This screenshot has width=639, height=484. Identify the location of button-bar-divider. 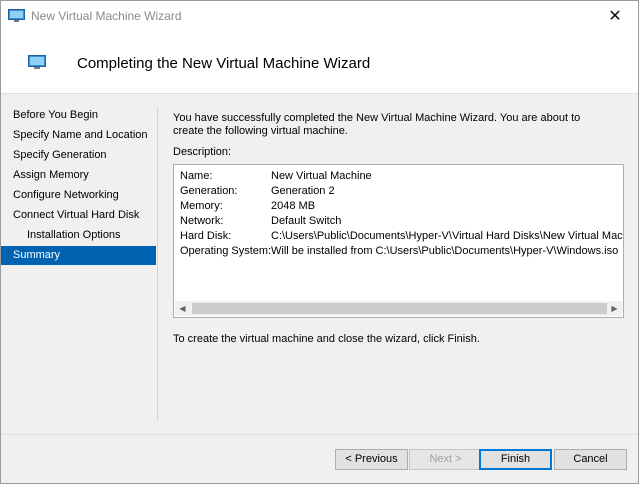
(319, 434).